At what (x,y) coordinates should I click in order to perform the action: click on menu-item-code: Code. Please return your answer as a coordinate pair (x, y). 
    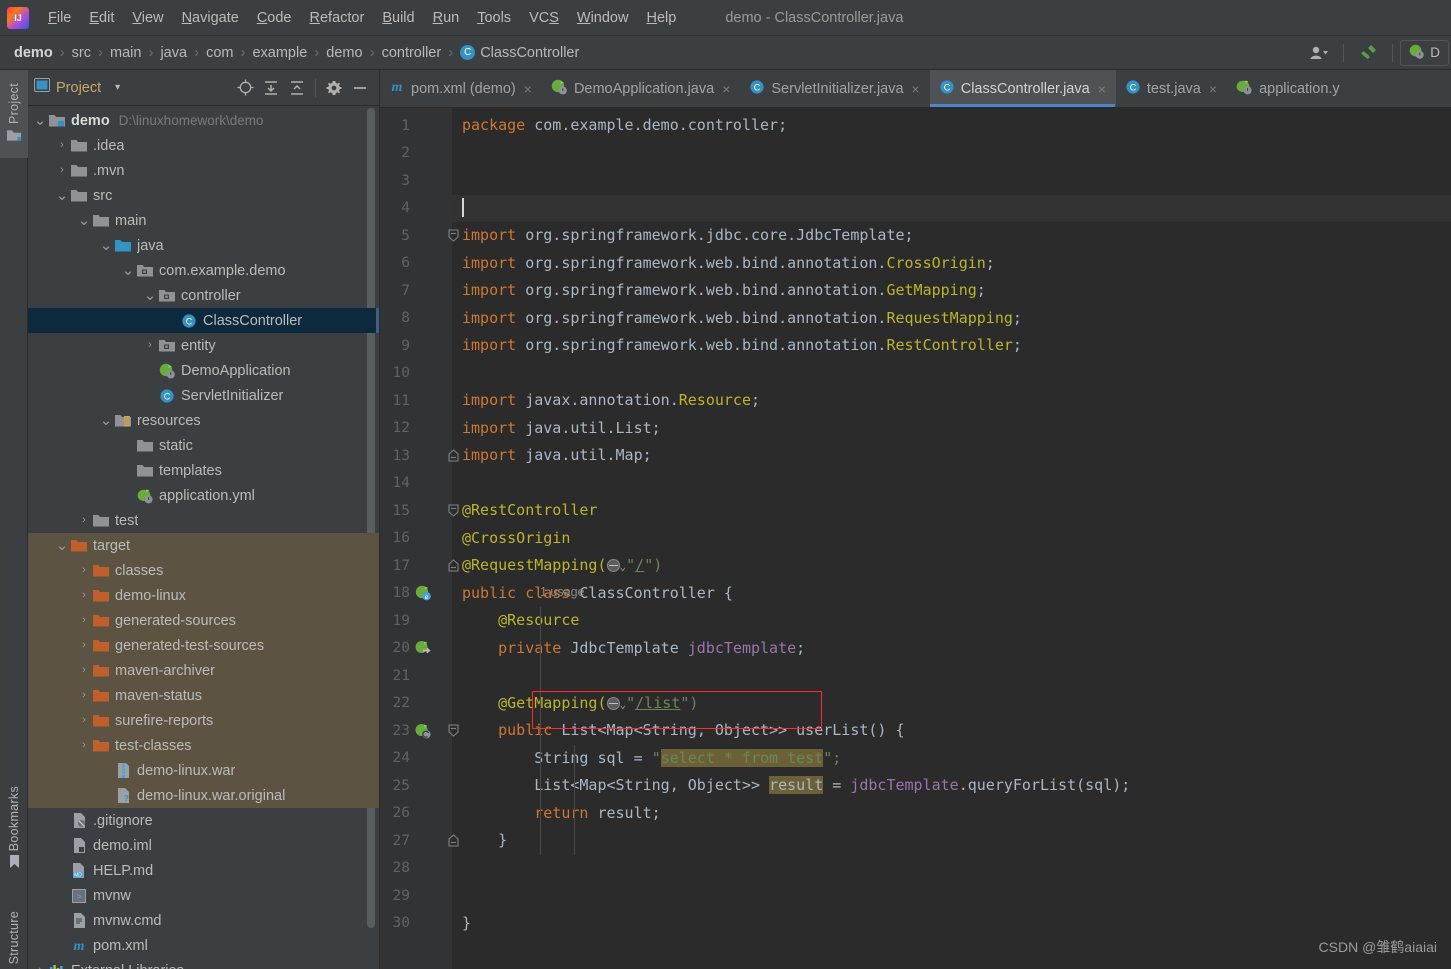
    Looking at the image, I should click on (274, 18).